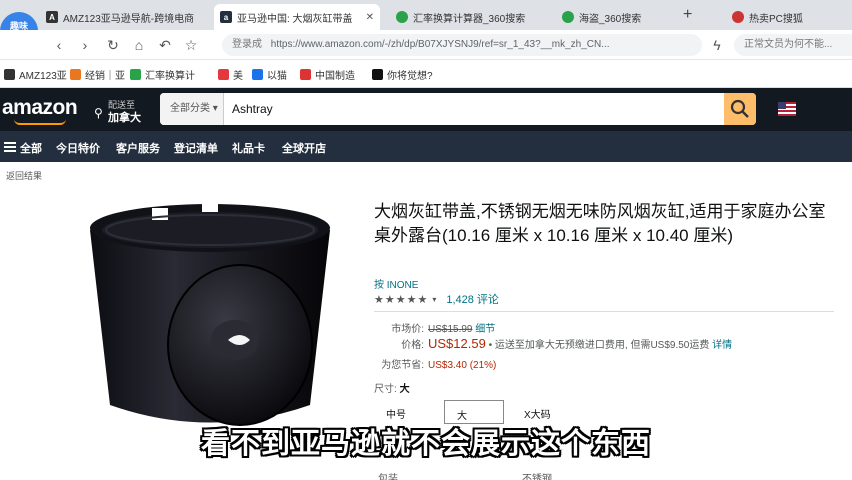 The height and width of the screenshot is (480, 852). I want to click on star-bookmark-icon: ☆, so click(191, 45).